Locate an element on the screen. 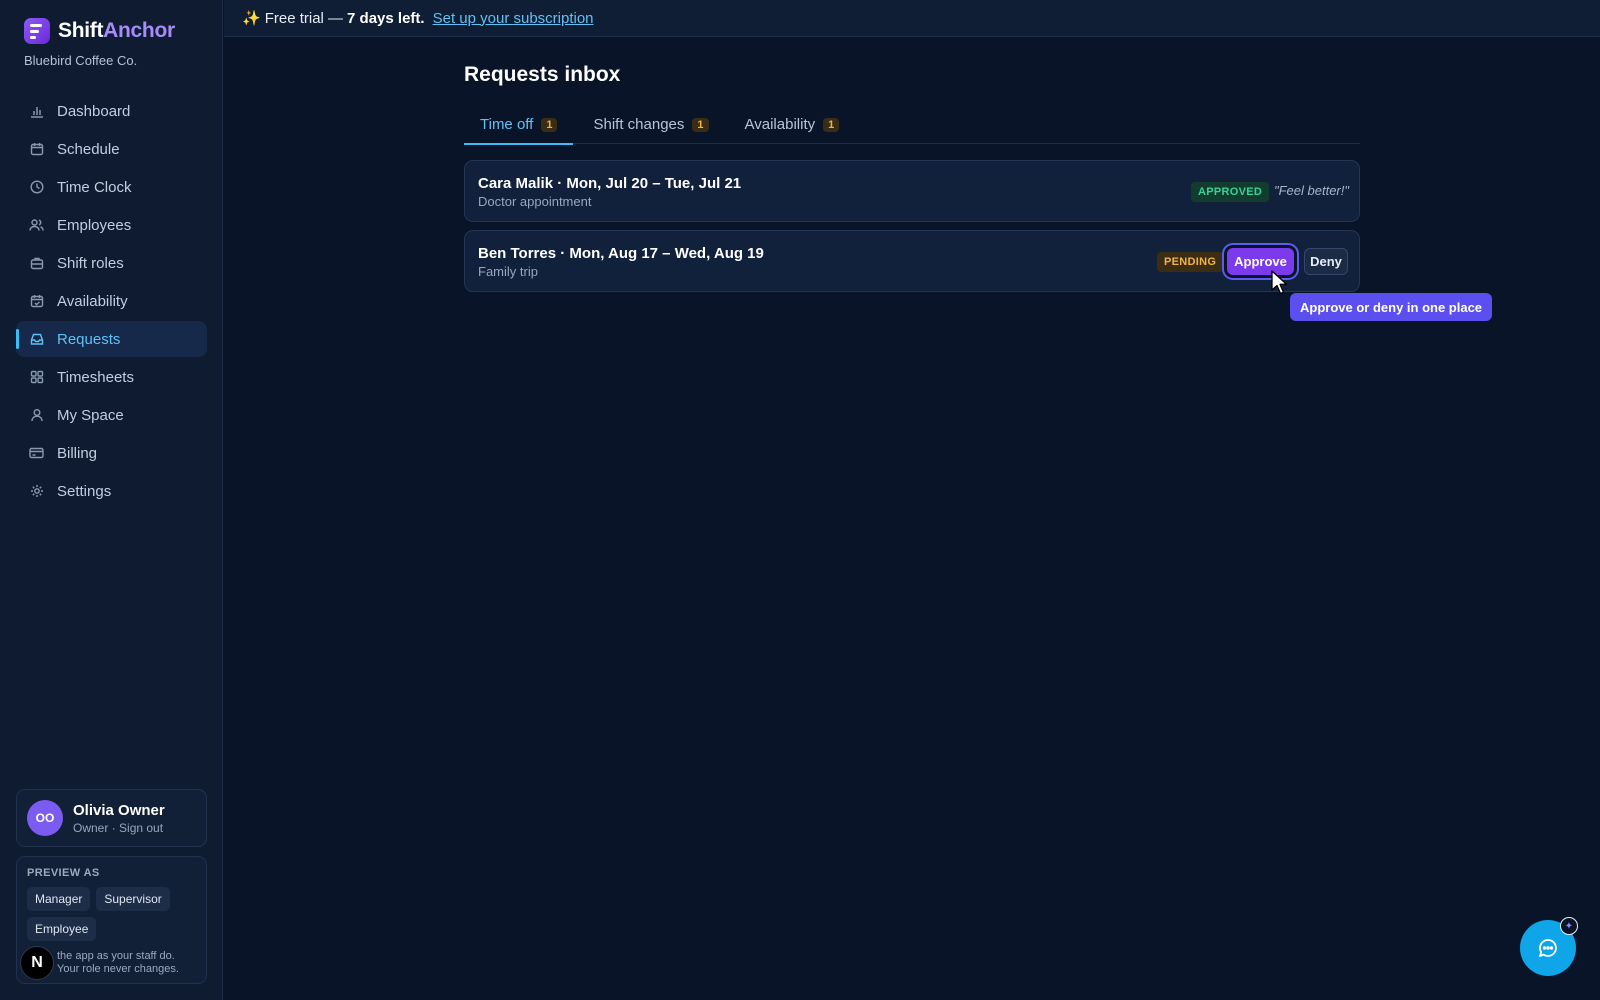  inbox-icon is located at coordinates (36, 339).